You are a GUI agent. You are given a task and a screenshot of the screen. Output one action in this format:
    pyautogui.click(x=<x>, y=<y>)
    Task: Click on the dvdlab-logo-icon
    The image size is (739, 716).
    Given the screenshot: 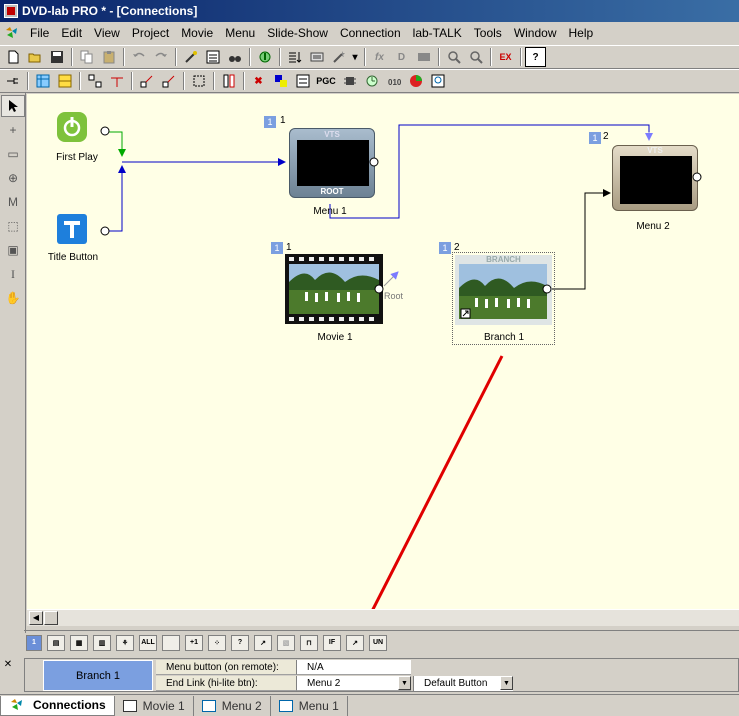 What is the action you would take?
    pyautogui.click(x=12, y=33)
    